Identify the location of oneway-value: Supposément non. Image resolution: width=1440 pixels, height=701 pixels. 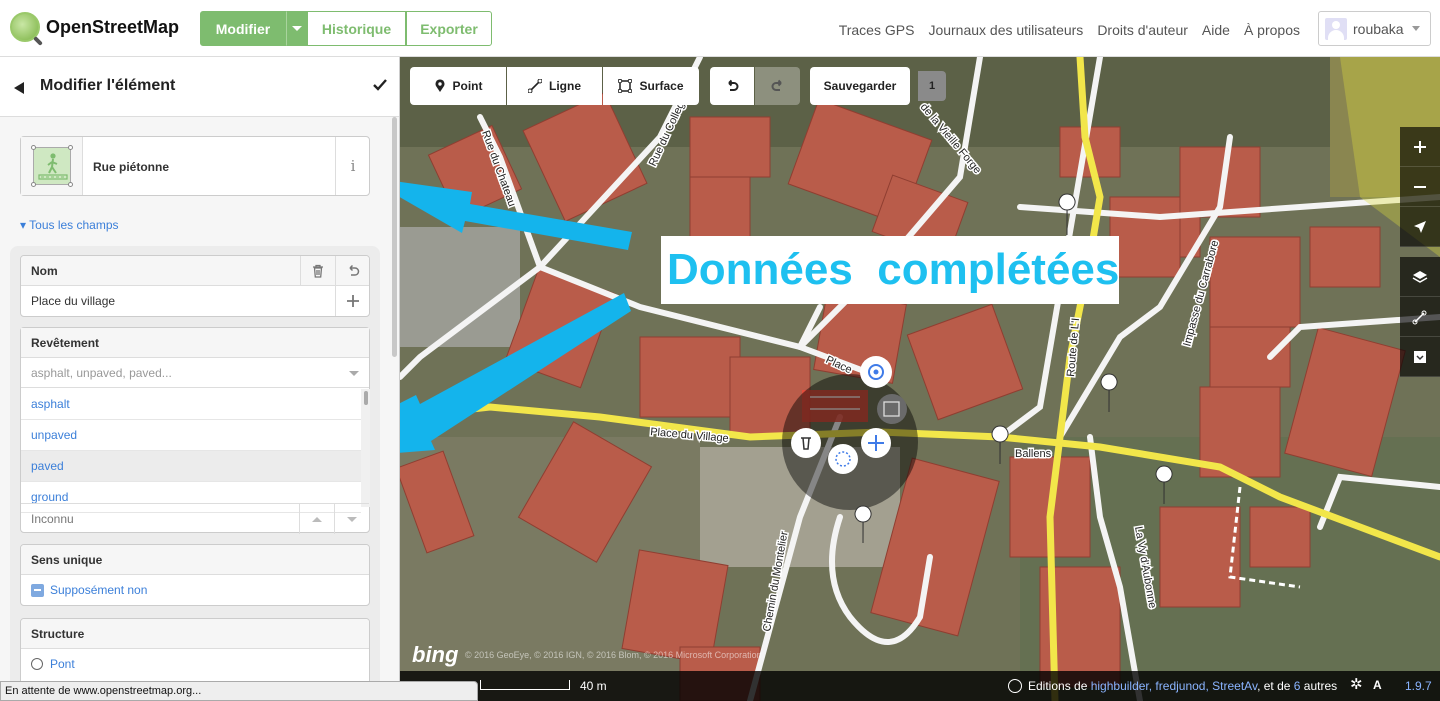
(98, 590).